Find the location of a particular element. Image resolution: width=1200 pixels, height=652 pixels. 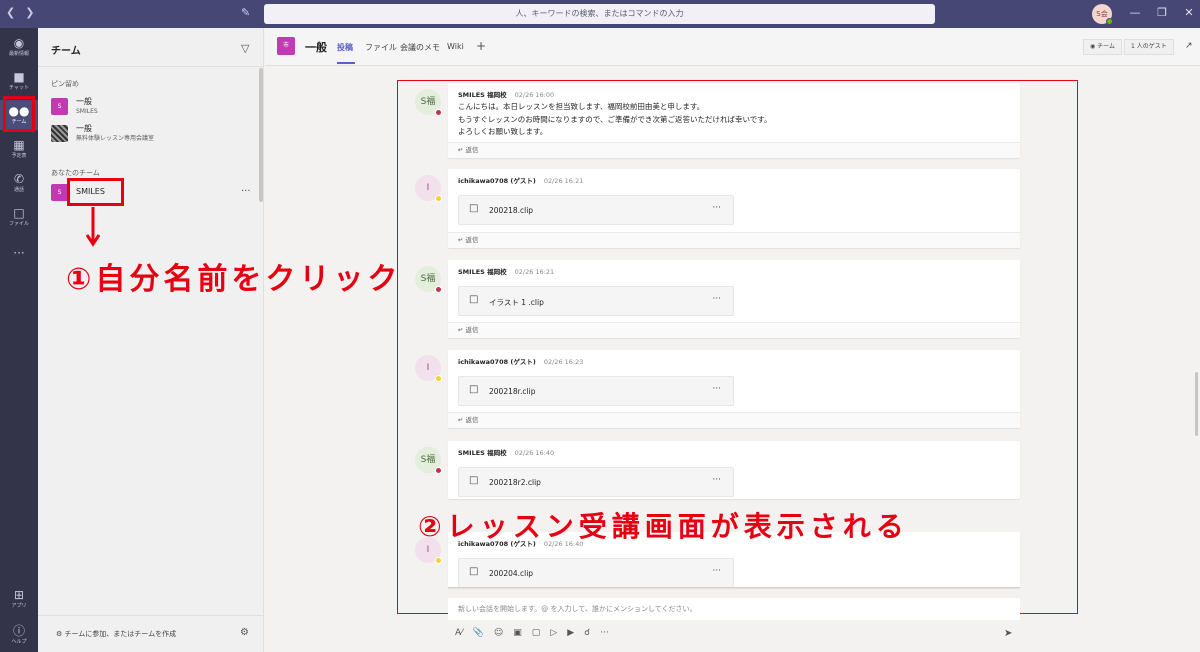

rail-item-calendar: ▦ 予定表 is located at coordinates (19, 149).